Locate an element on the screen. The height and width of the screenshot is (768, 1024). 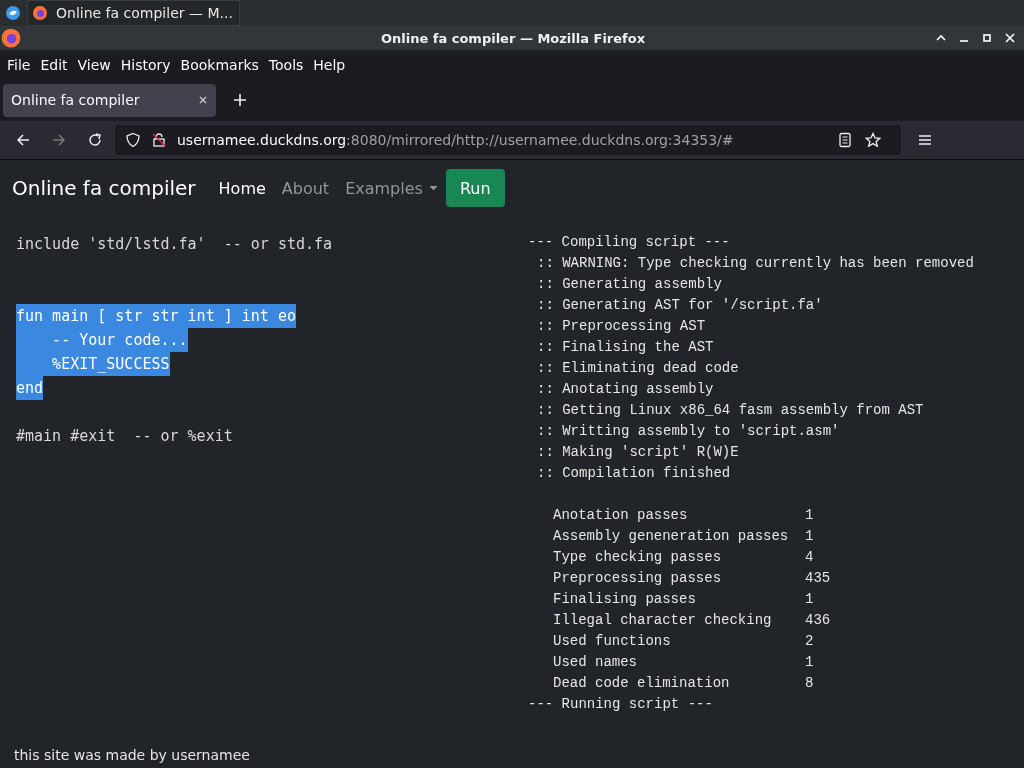
menu-item: Help is located at coordinates (329, 65).